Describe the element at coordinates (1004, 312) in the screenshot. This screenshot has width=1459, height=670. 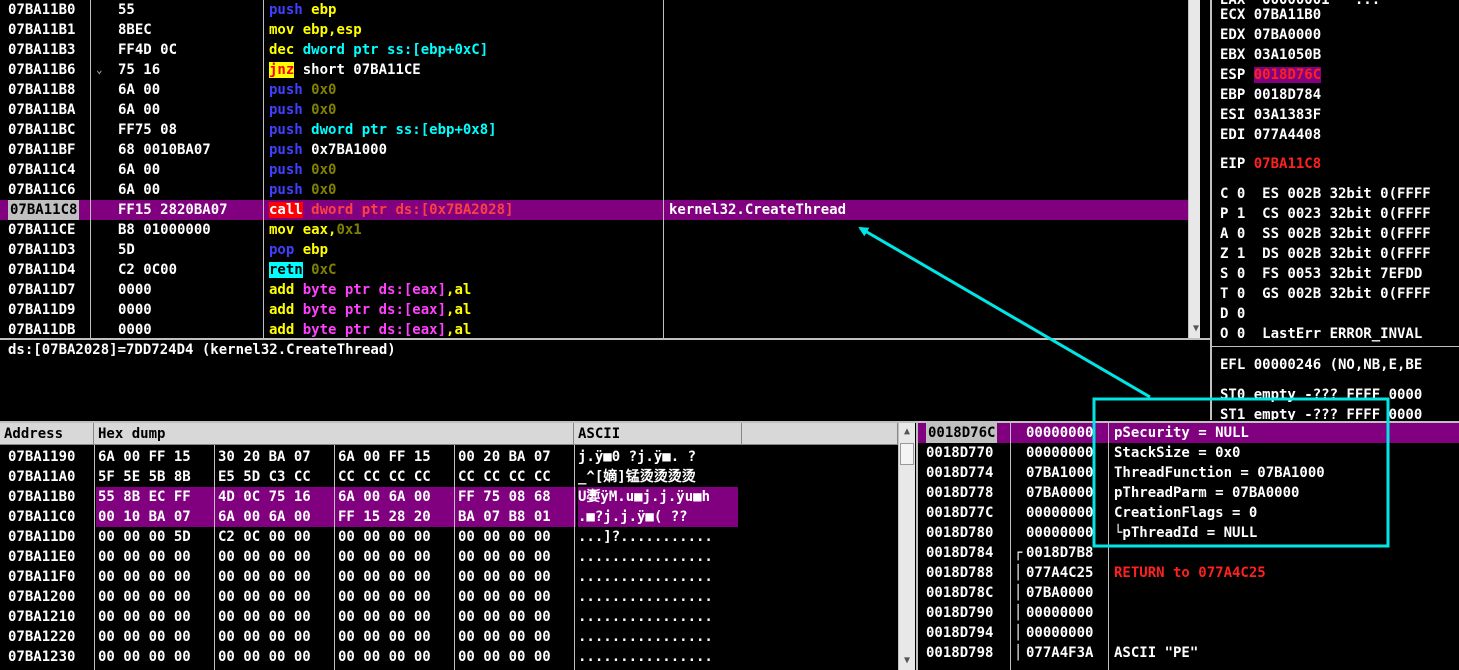
I see `annotation-arrow` at that location.